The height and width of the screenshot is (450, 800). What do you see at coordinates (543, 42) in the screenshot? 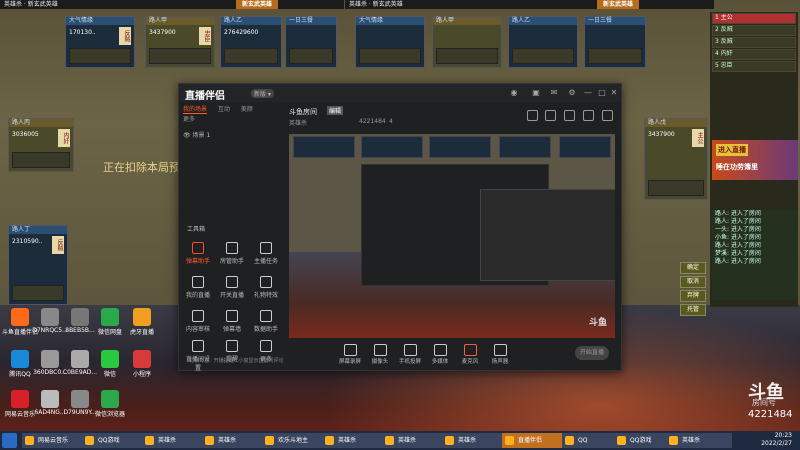
I see `player-card: 路人乙` at bounding box center [543, 42].